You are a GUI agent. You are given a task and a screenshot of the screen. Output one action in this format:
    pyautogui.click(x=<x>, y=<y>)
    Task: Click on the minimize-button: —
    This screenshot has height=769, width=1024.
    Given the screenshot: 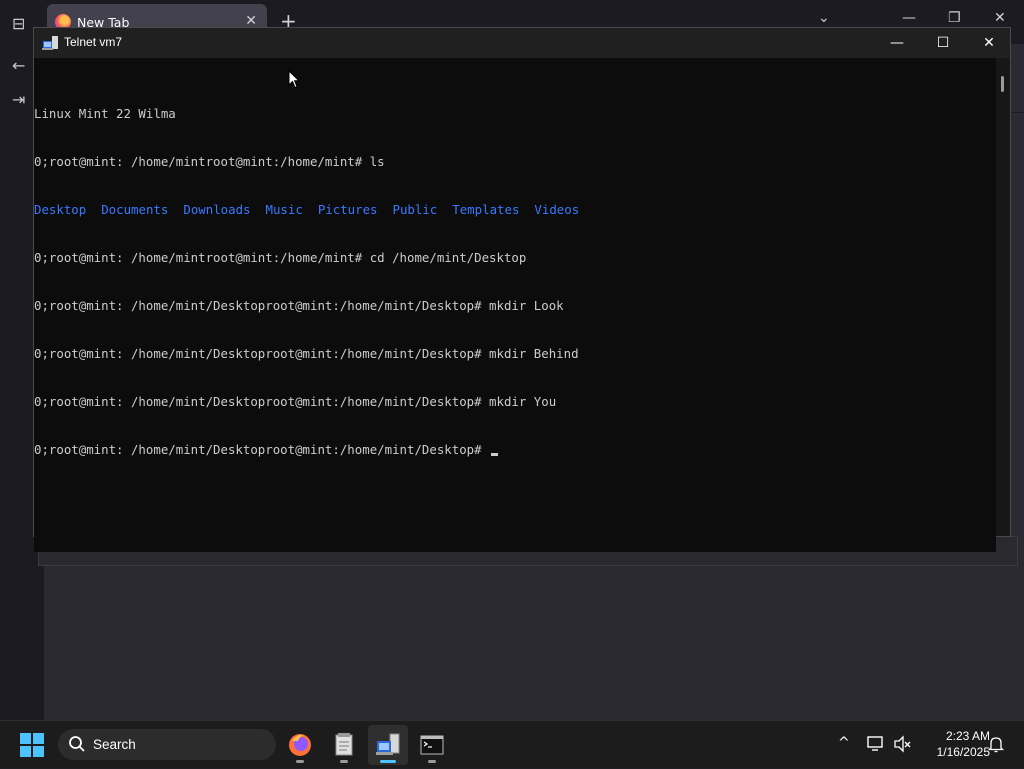 What is the action you would take?
    pyautogui.click(x=897, y=43)
    